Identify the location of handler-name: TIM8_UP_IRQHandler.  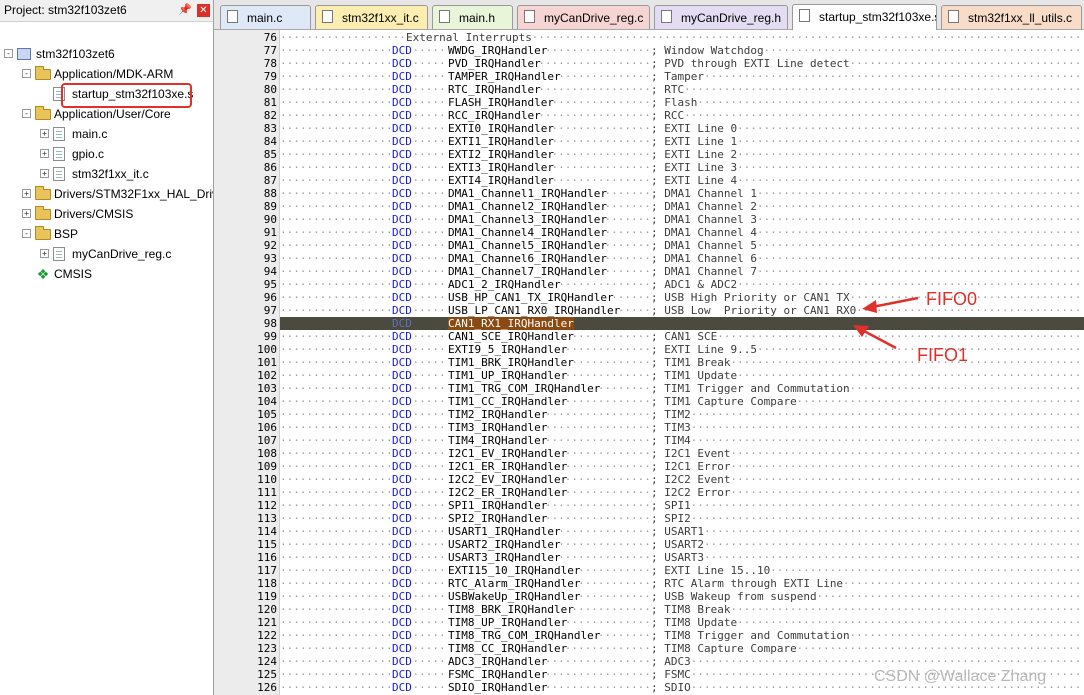
(508, 622).